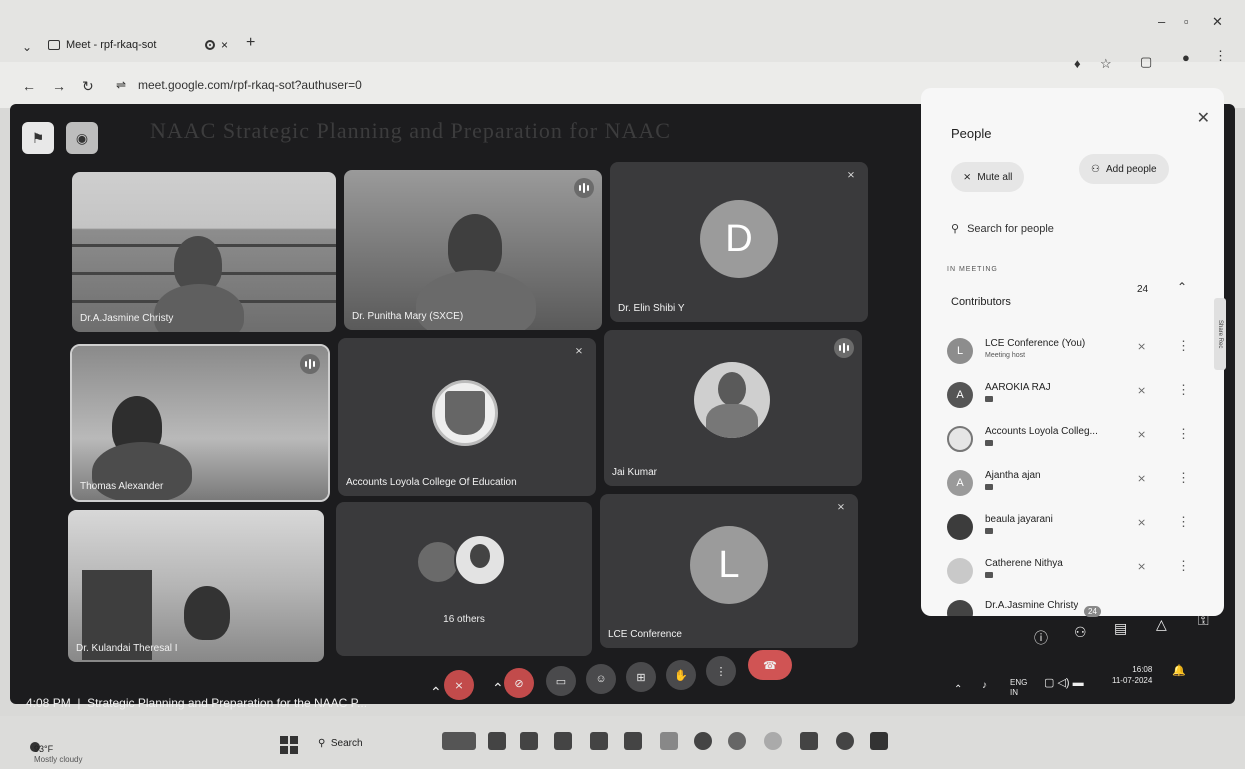 Image resolution: width=1245 pixels, height=769 pixels. I want to click on tray-chevron-icon: ⌃, so click(958, 689).